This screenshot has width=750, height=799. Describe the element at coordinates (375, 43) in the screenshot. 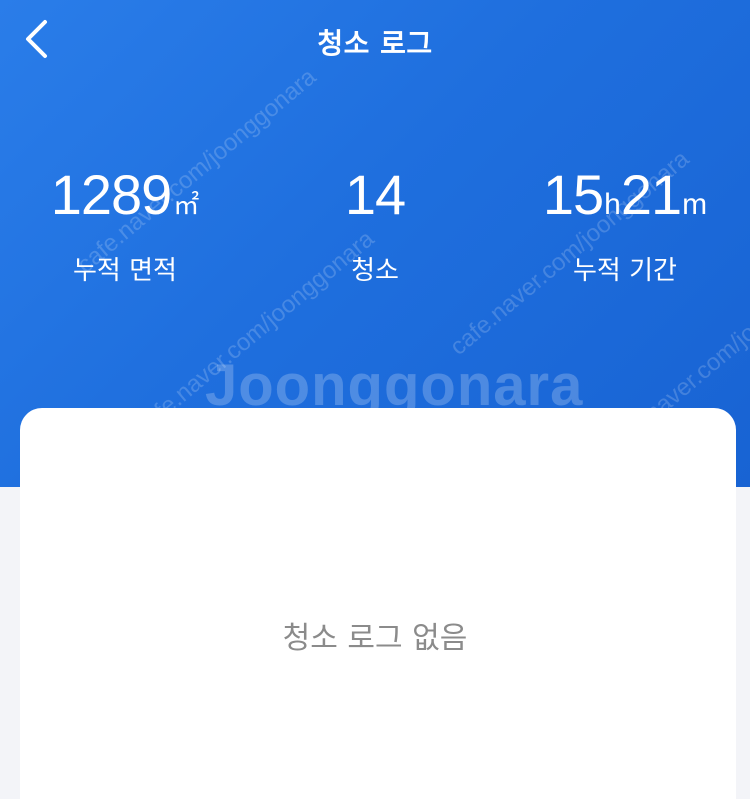

I see `page-title: 청소 로그` at that location.